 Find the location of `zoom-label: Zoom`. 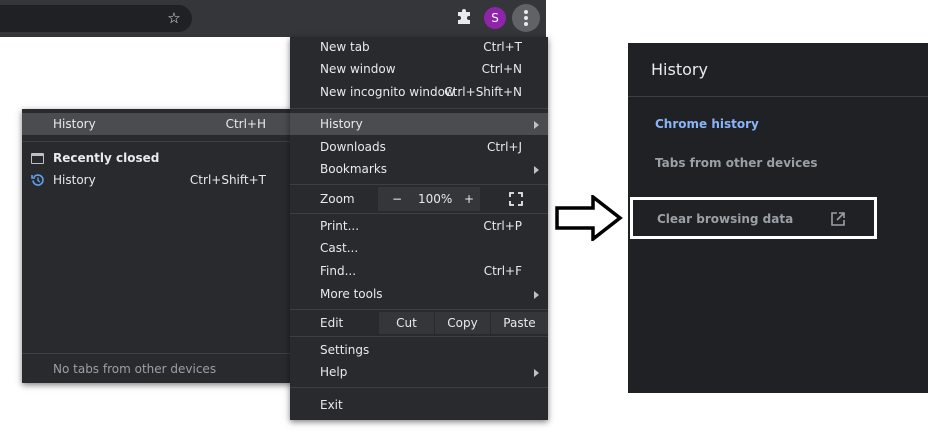

zoom-label: Zoom is located at coordinates (337, 199).